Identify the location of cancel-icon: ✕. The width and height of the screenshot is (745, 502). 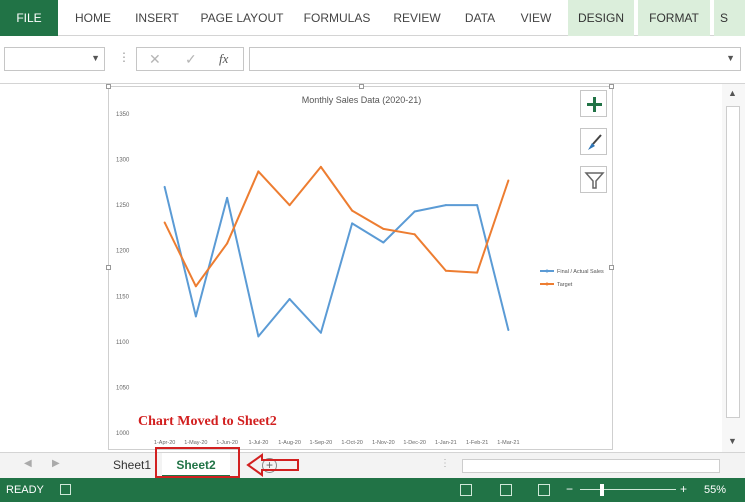
(155, 59).